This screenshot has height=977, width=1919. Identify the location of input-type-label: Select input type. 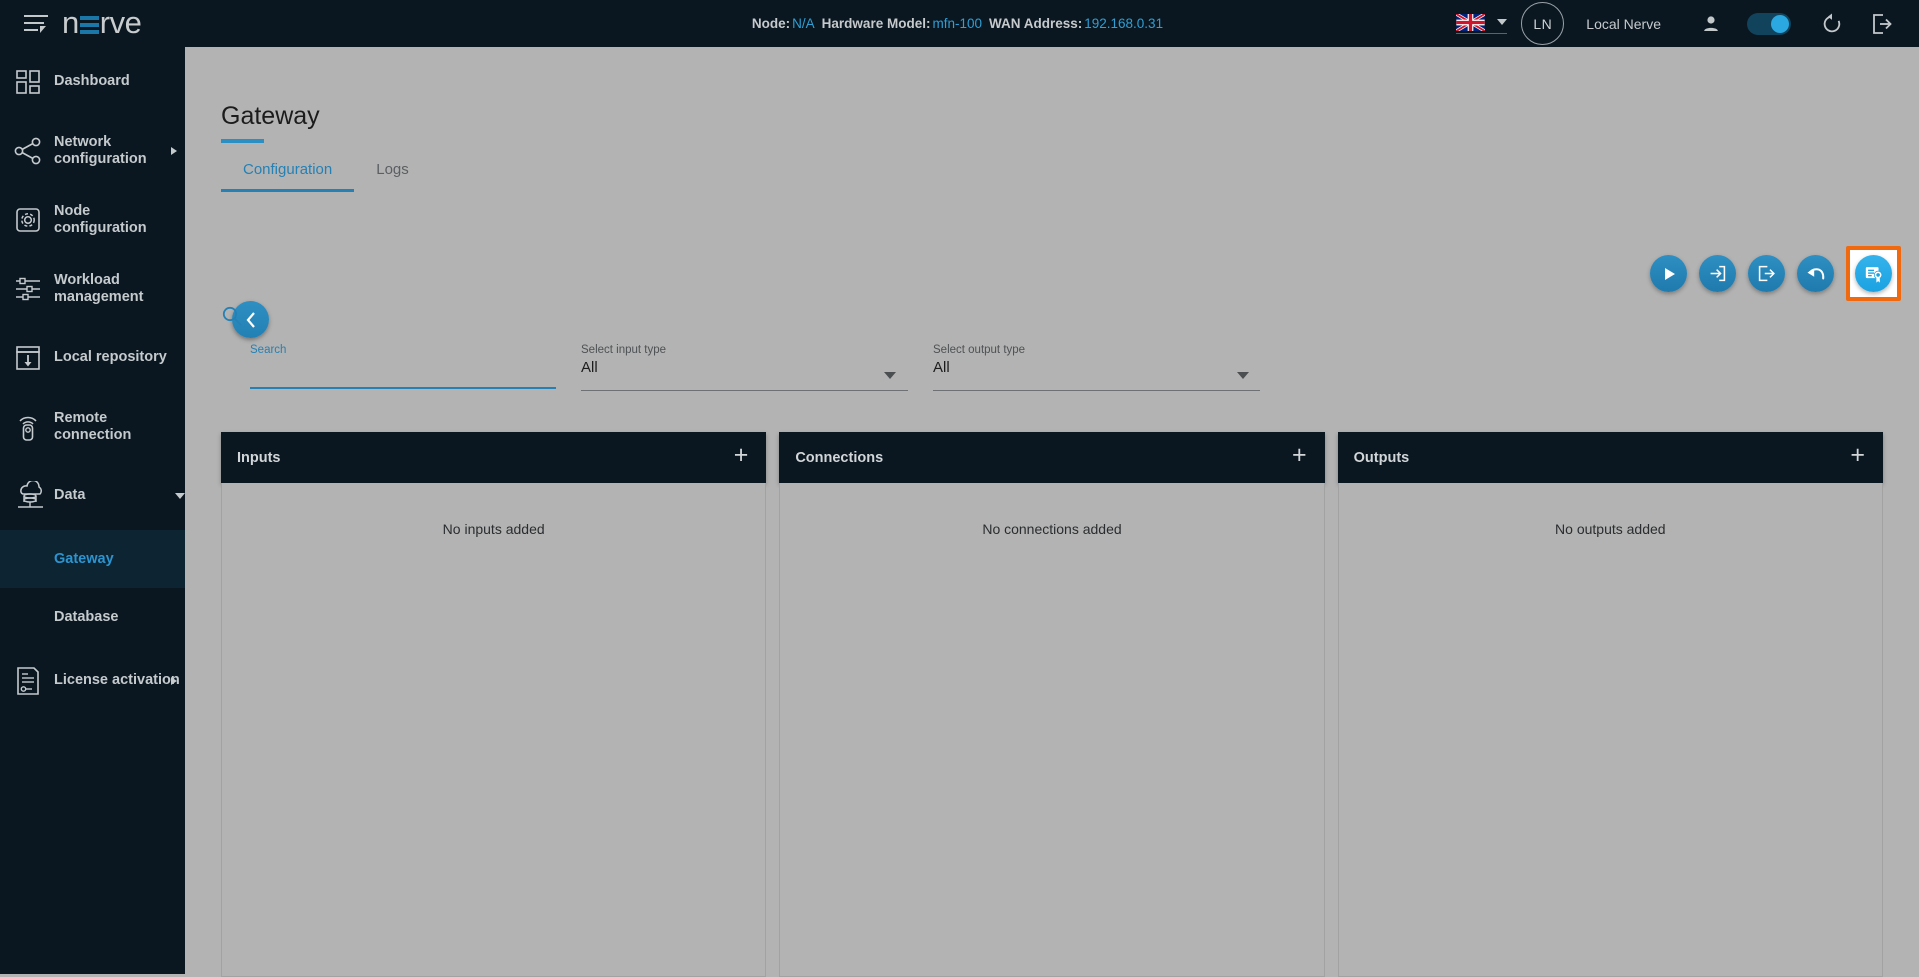
(624, 350).